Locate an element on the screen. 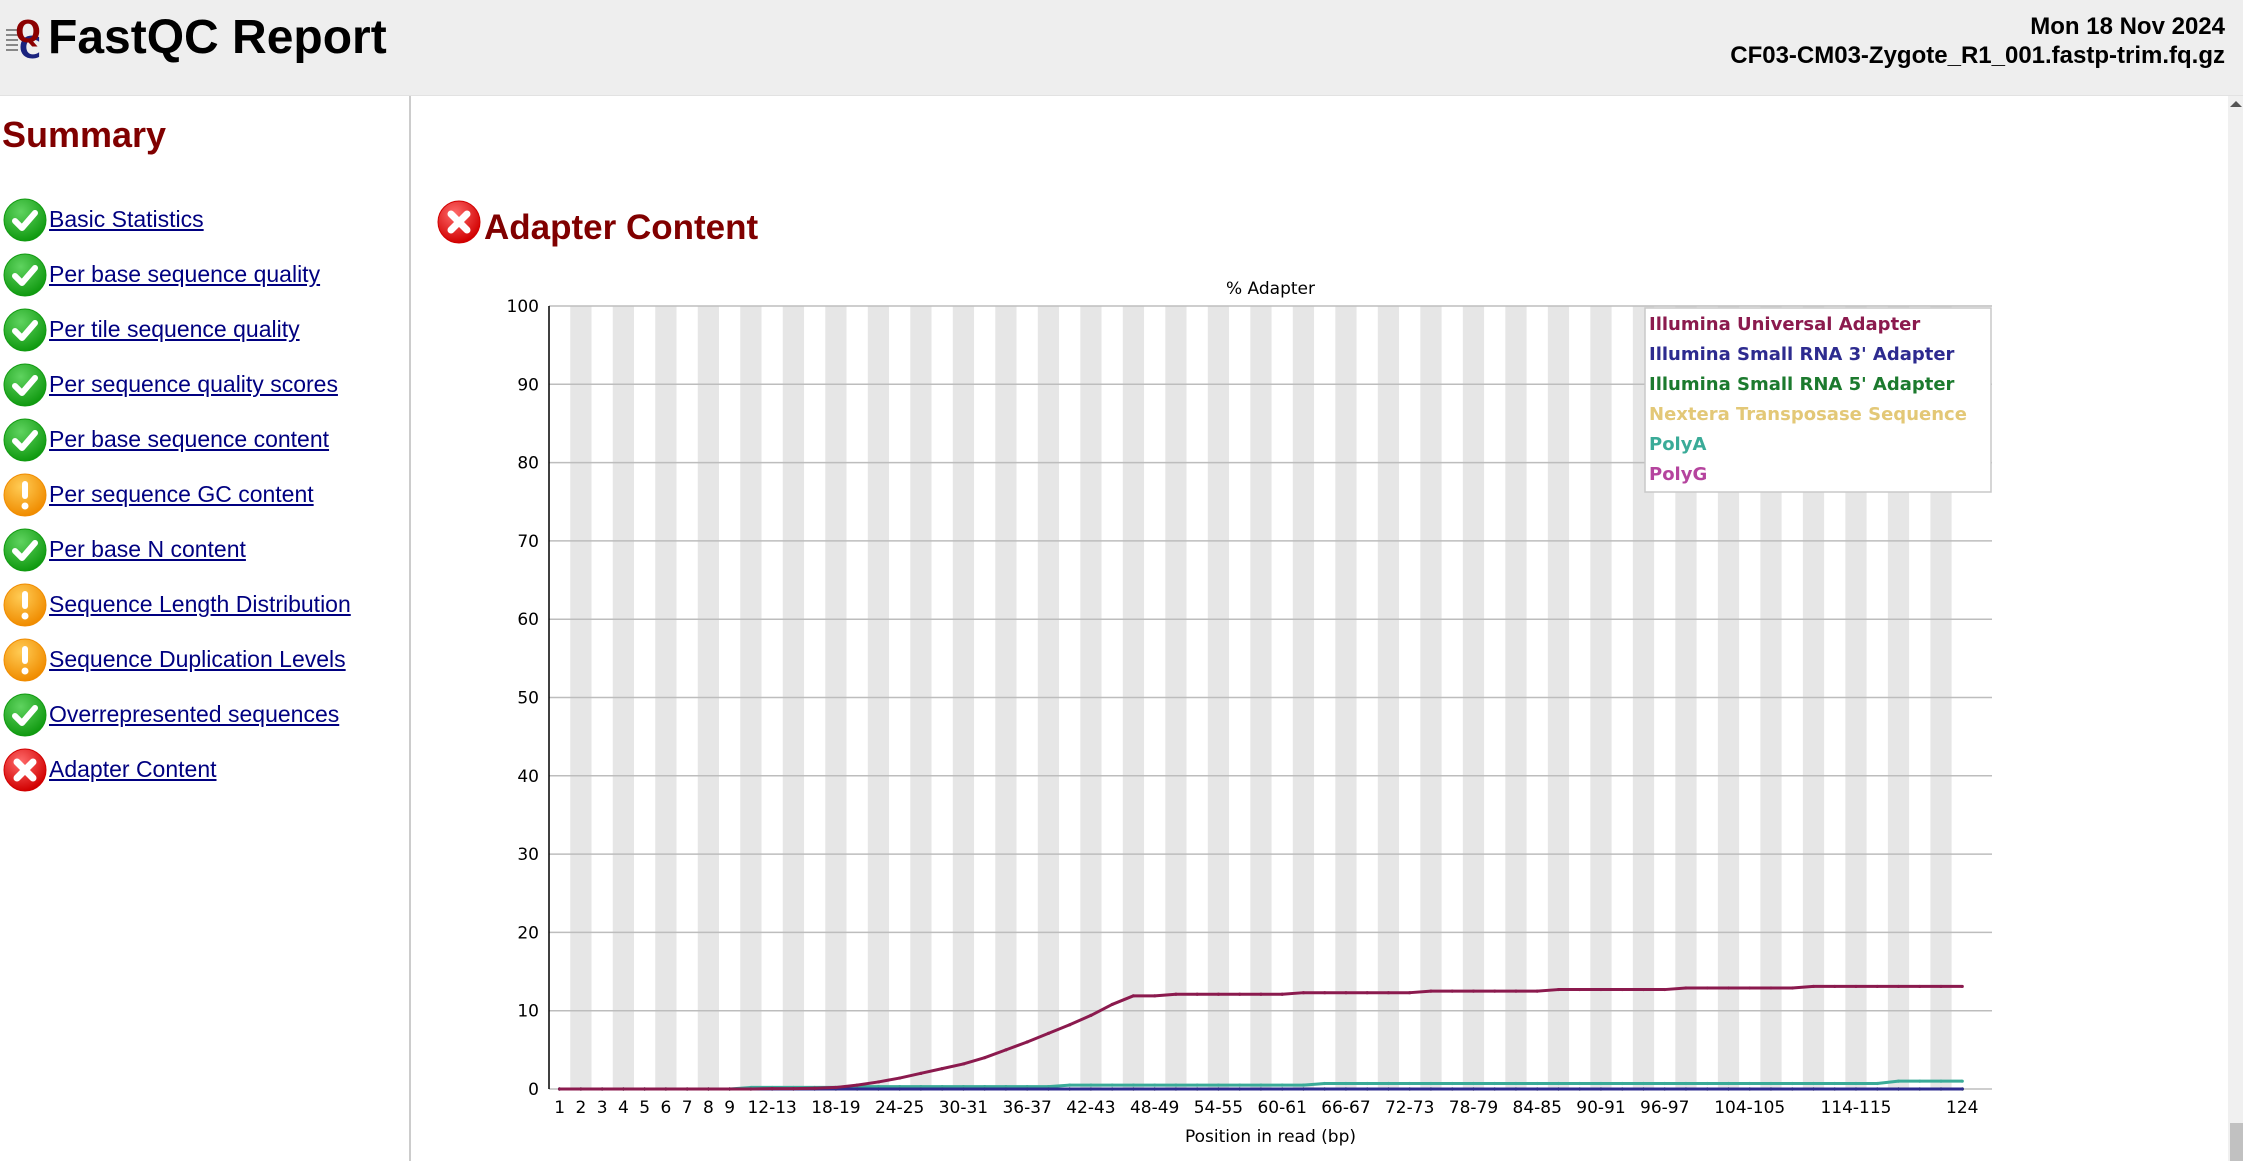 This screenshot has height=1161, width=2243. sidebar-link: Sequence Duplication Levels is located at coordinates (197, 659).